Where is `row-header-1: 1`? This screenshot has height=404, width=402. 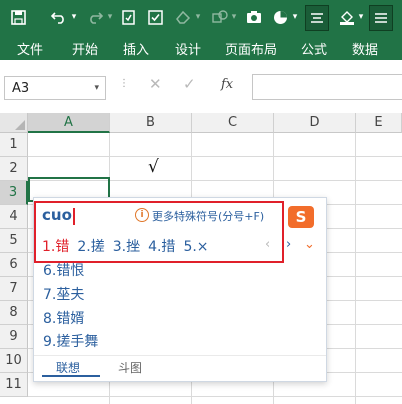 row-header-1: 1 is located at coordinates (14, 145).